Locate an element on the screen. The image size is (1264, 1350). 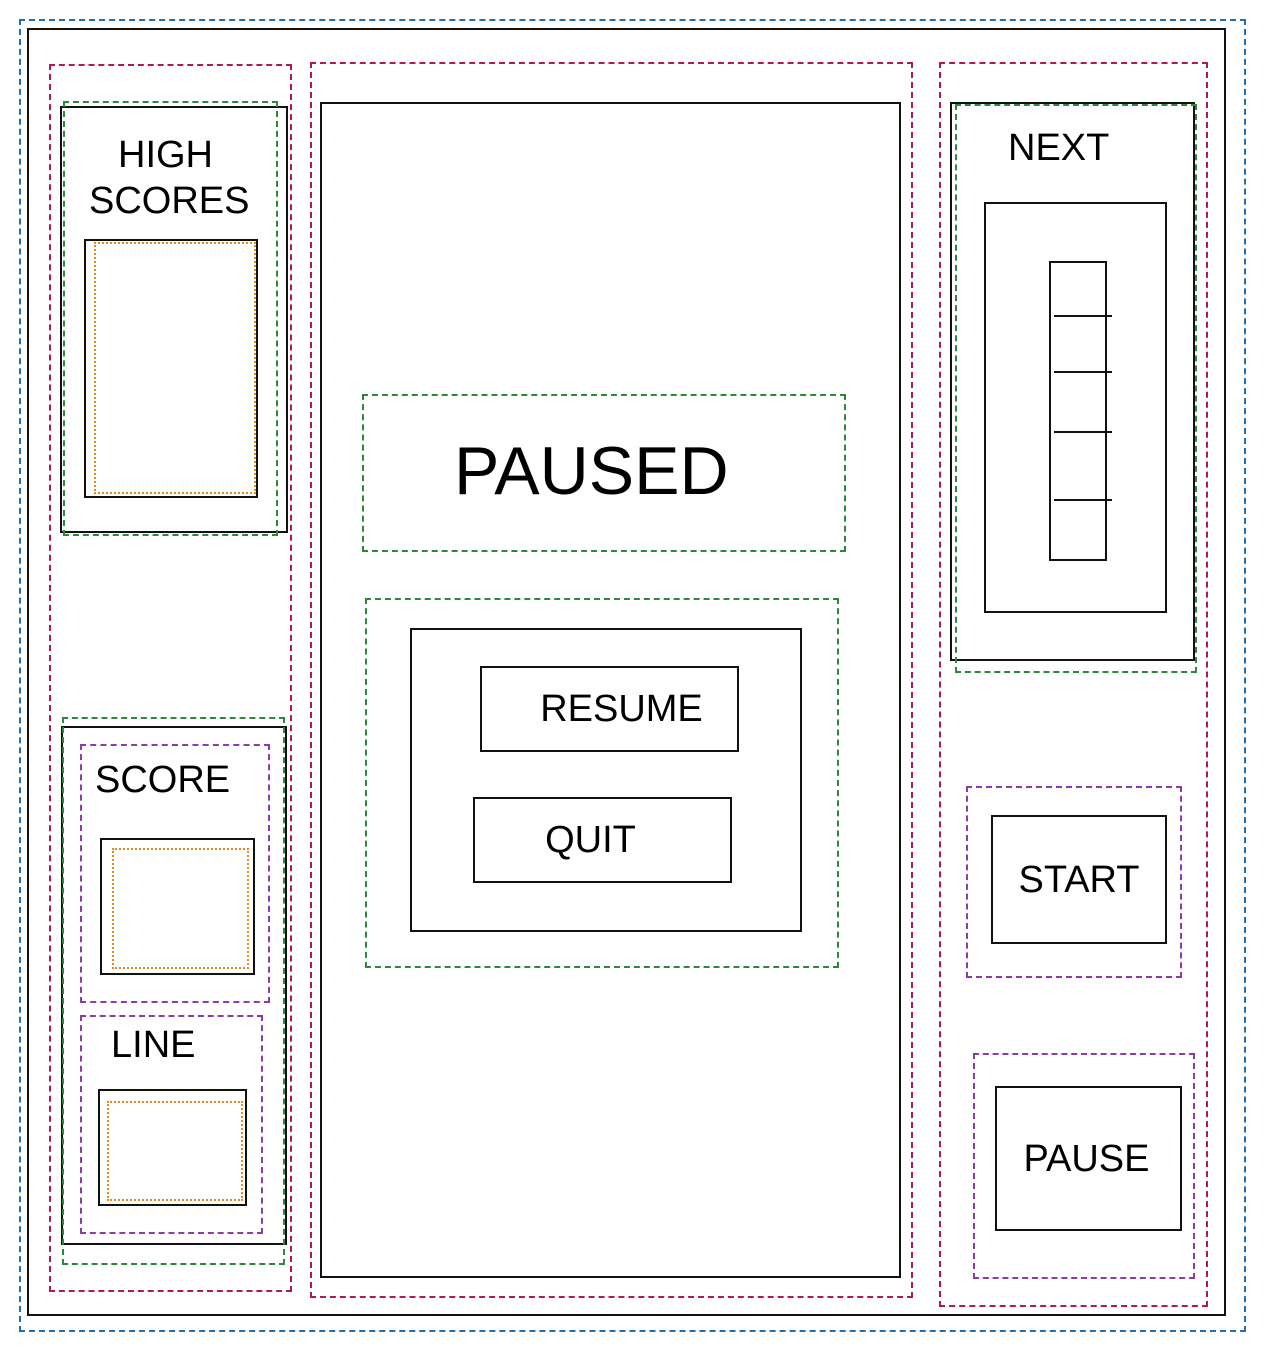
score-value is located at coordinates (180, 908).